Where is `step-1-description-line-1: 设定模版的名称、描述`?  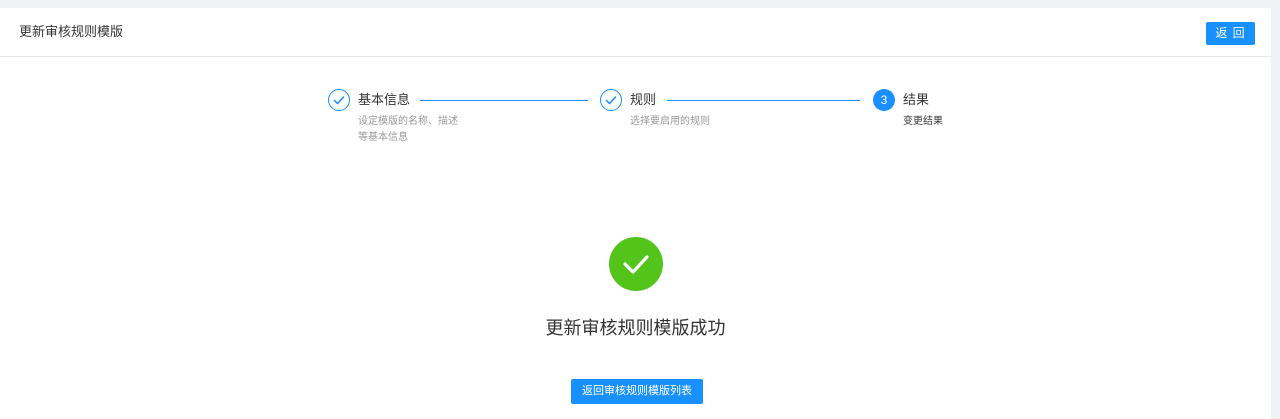 step-1-description-line-1: 设定模版的名称、描述 is located at coordinates (408, 121).